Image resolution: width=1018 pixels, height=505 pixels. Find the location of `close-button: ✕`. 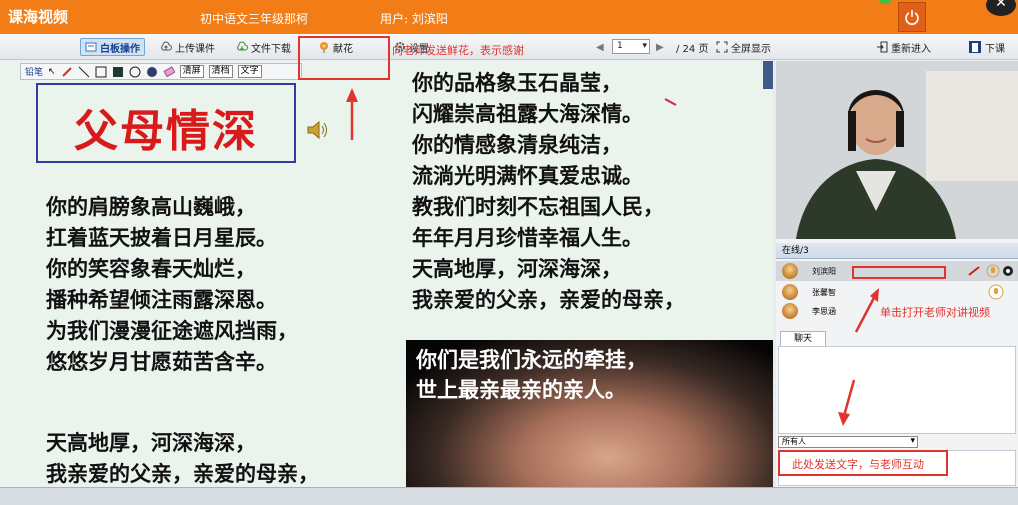

close-button: ✕ is located at coordinates (1001, 8).